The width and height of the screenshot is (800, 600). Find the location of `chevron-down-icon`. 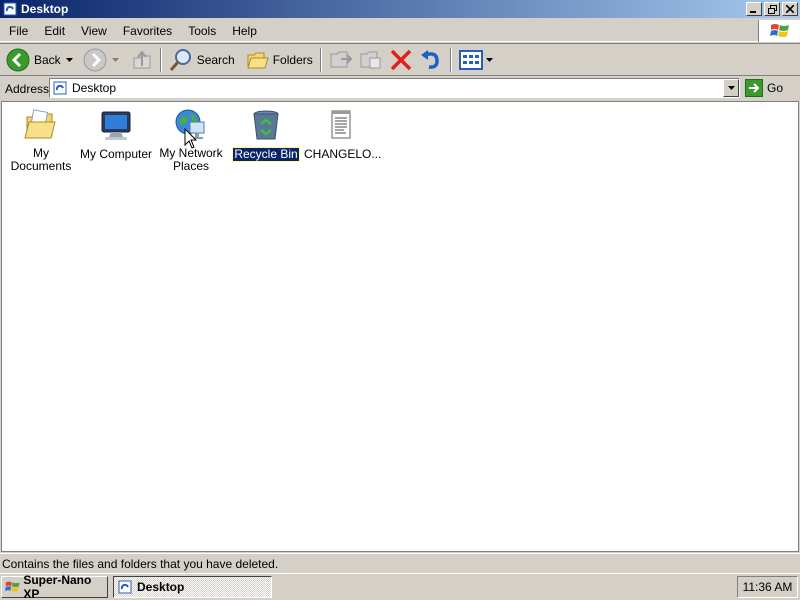

chevron-down-icon is located at coordinates (731, 88).